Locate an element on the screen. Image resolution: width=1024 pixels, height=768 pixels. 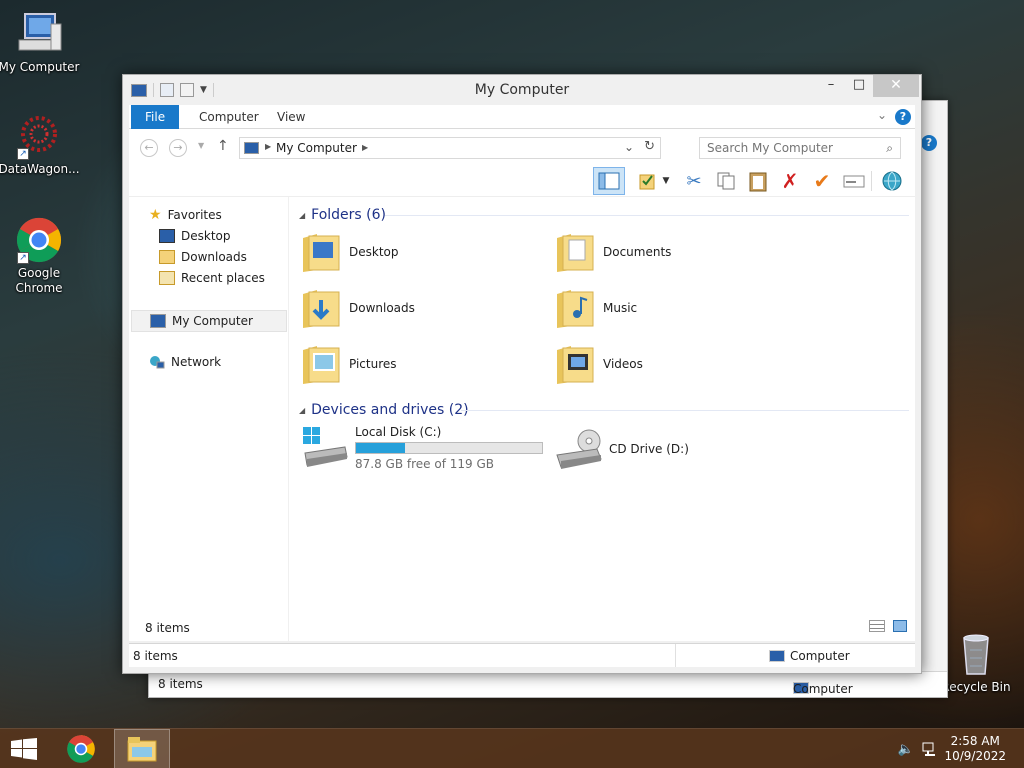
folder-label: Documents is located at coordinates (637, 252).